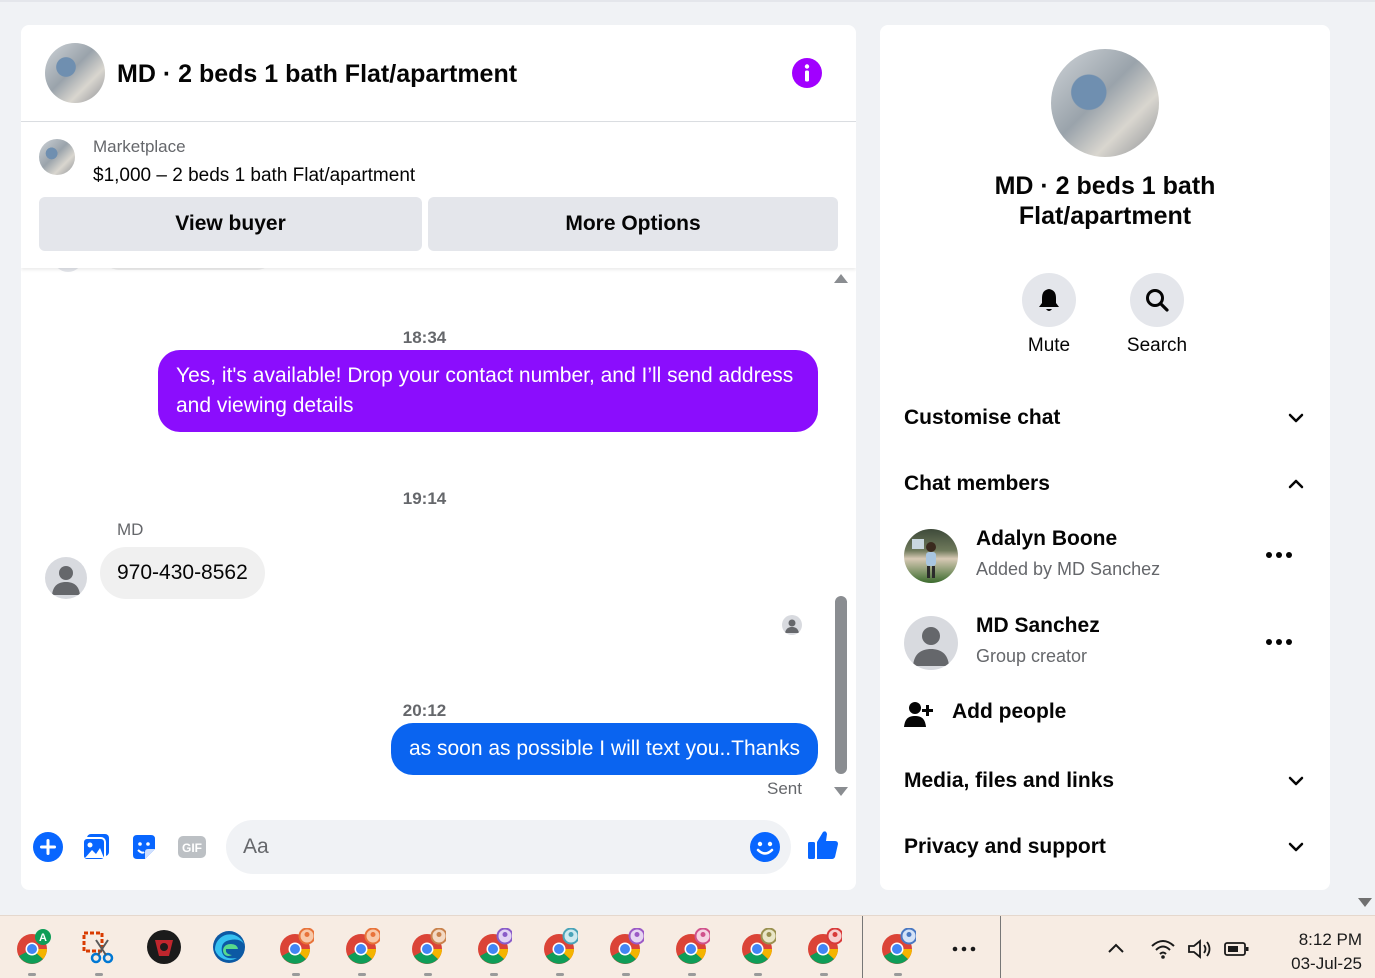 The image size is (1375, 978). I want to click on member-name: Adalyn Boone, so click(1047, 538).